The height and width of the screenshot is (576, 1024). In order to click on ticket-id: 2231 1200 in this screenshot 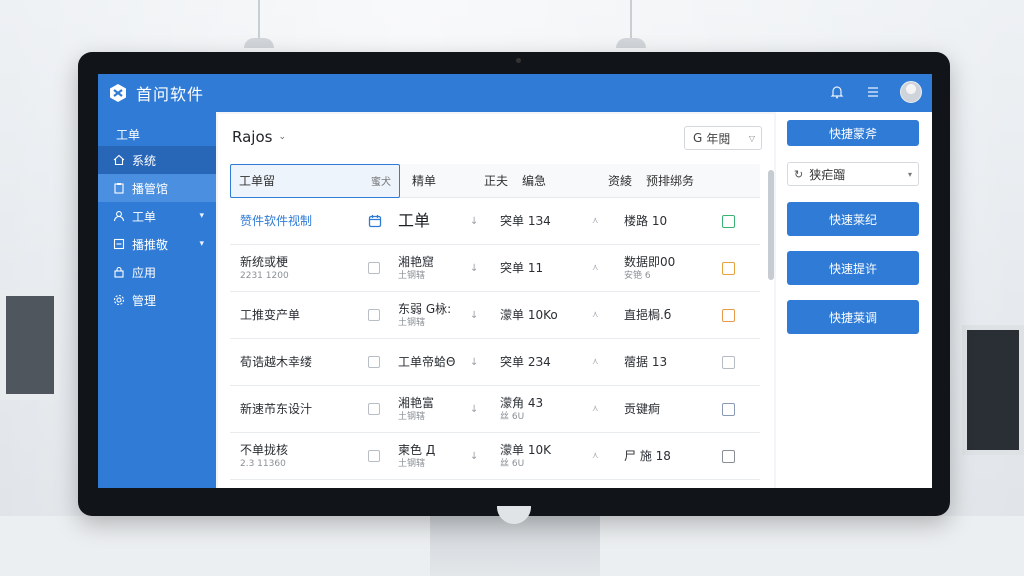, I will do `click(264, 276)`.